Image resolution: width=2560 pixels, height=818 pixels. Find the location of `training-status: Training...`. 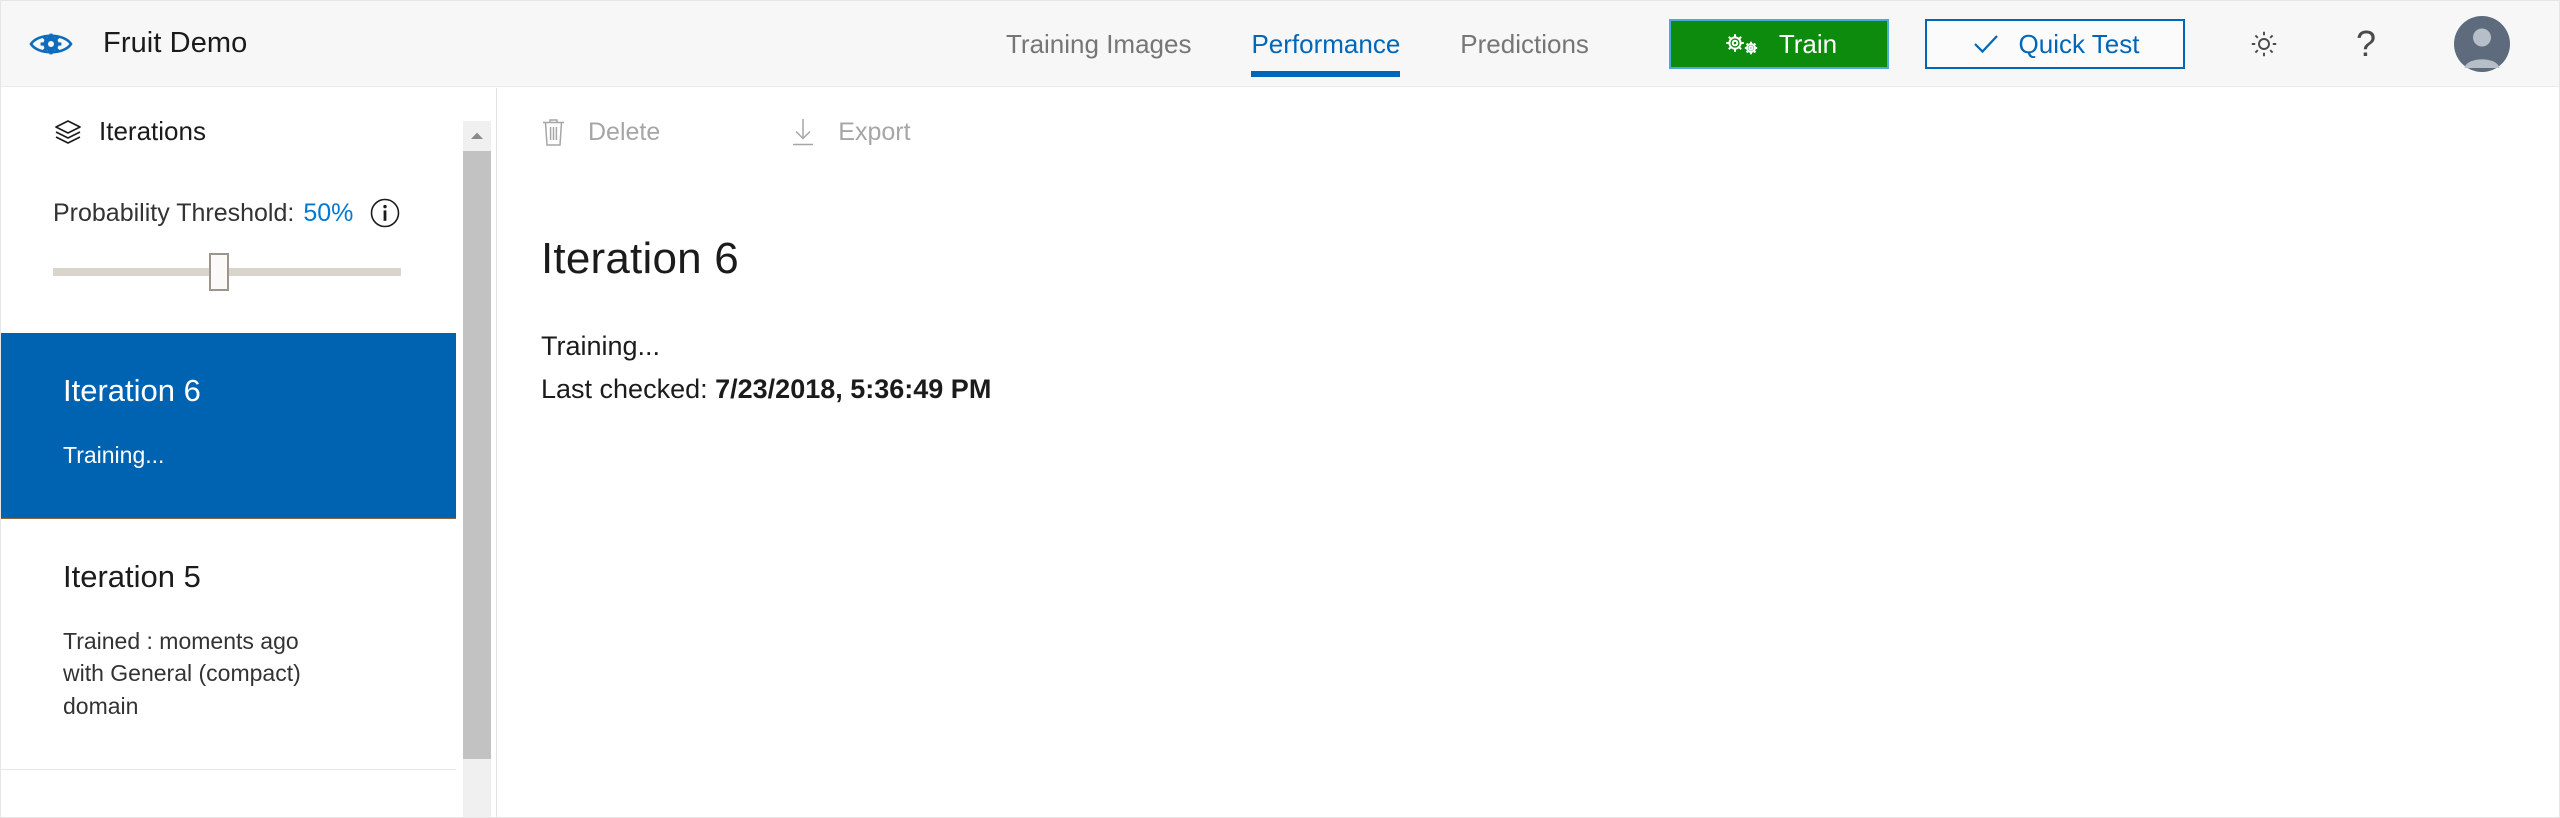

training-status: Training... is located at coordinates (601, 346).